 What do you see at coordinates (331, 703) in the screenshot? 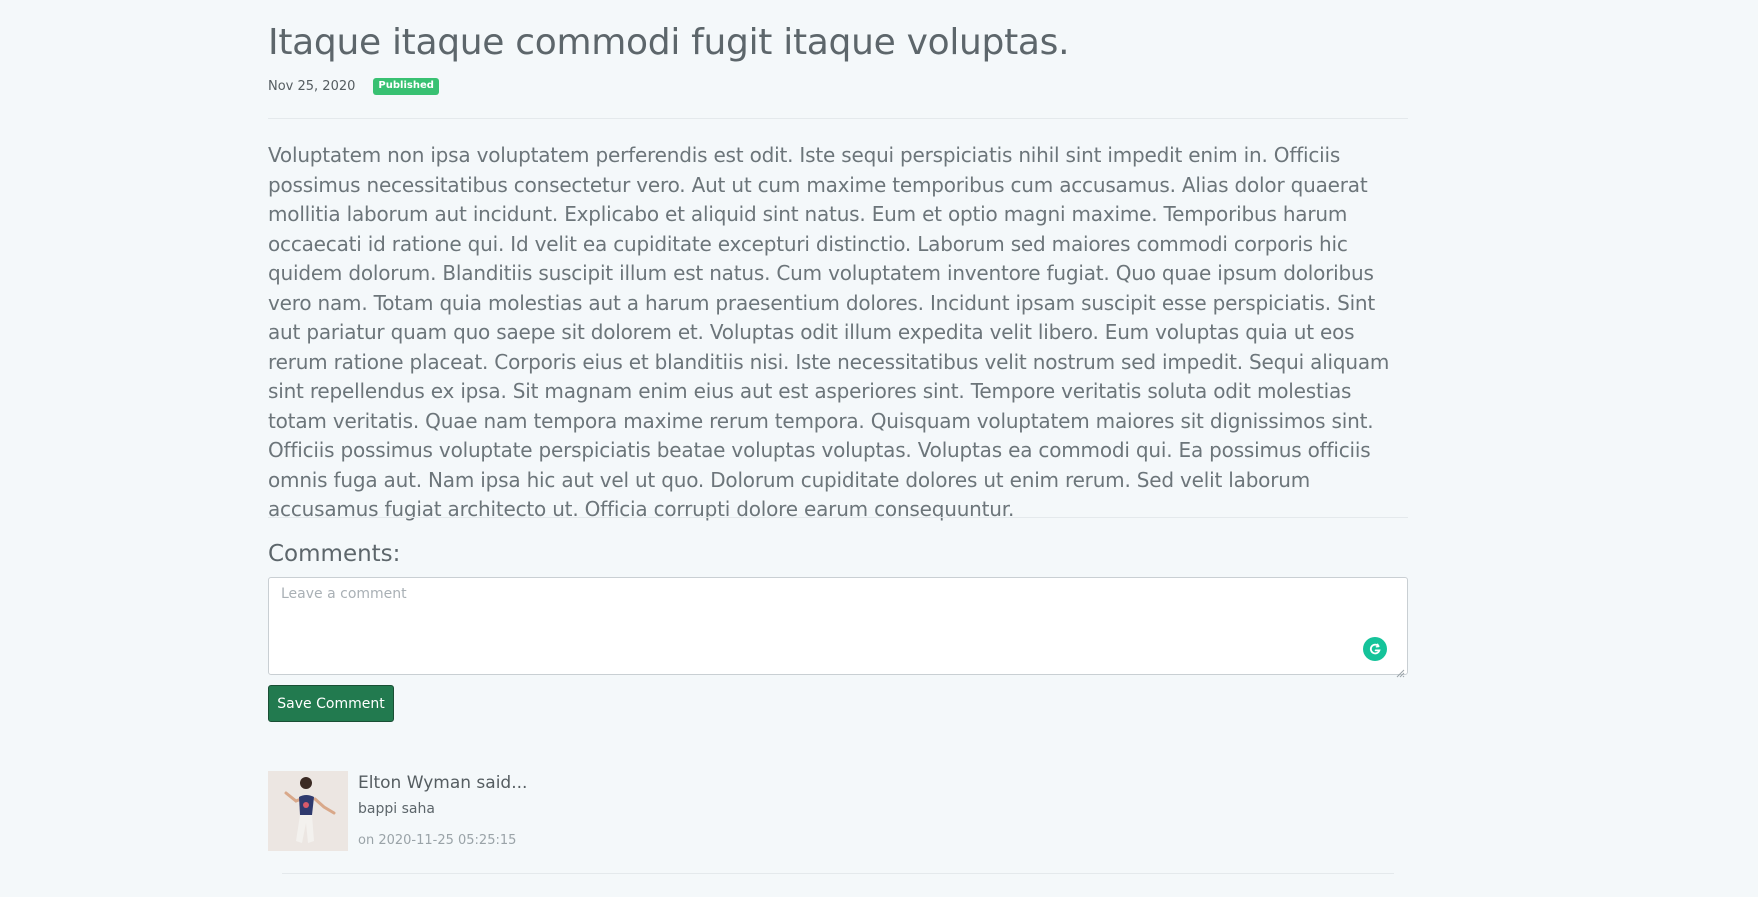
I see `save-comment-button: Save Comment` at bounding box center [331, 703].